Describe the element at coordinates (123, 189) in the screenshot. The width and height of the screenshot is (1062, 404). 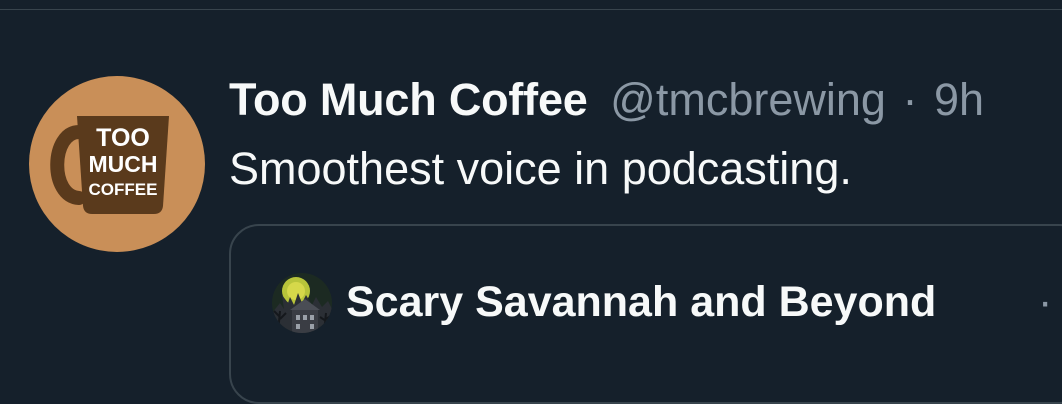
I see `logo-text-line: COFFEE` at that location.